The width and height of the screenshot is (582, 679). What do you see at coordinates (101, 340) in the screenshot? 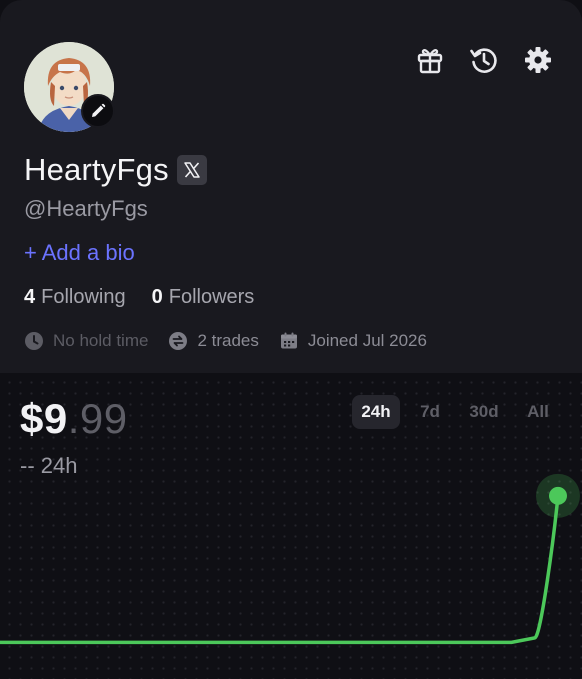
I see `hold-time-text: No hold time` at bounding box center [101, 340].